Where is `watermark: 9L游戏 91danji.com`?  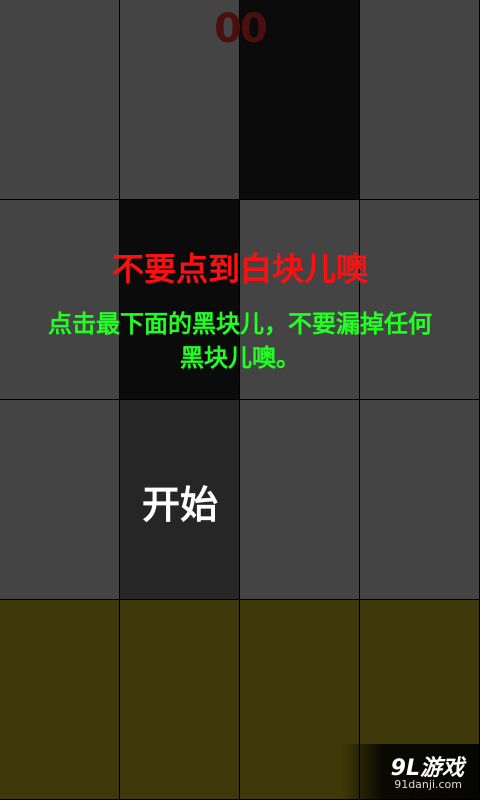
watermark: 9L游戏 91danji.com is located at coordinates (411, 772).